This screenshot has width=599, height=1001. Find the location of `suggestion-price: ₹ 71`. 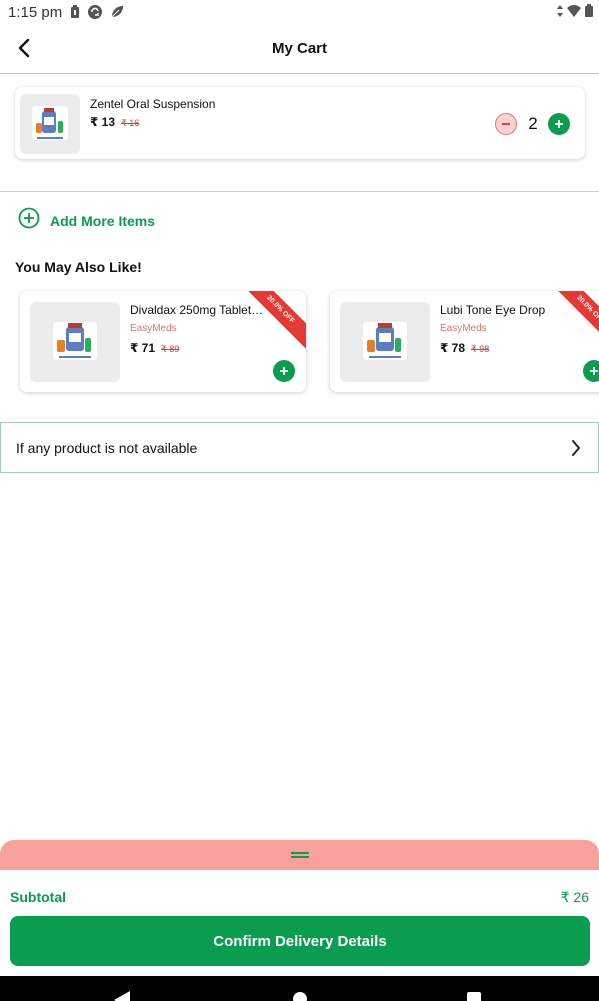

suggestion-price: ₹ 71 is located at coordinates (143, 348).